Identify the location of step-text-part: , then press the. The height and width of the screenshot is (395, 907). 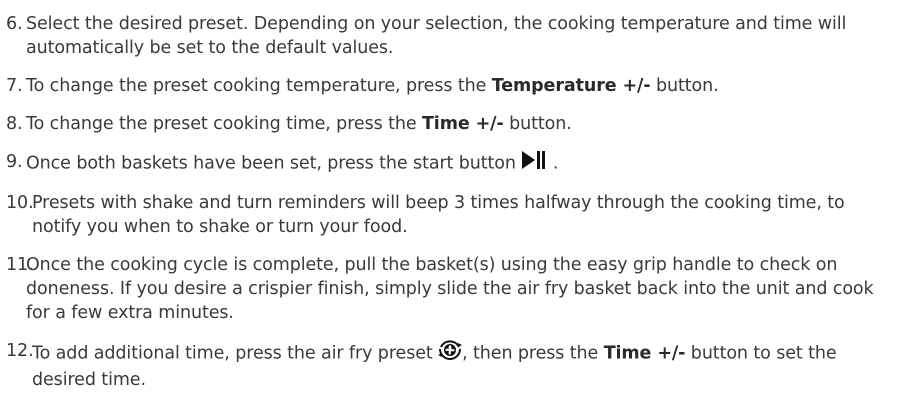
(533, 353).